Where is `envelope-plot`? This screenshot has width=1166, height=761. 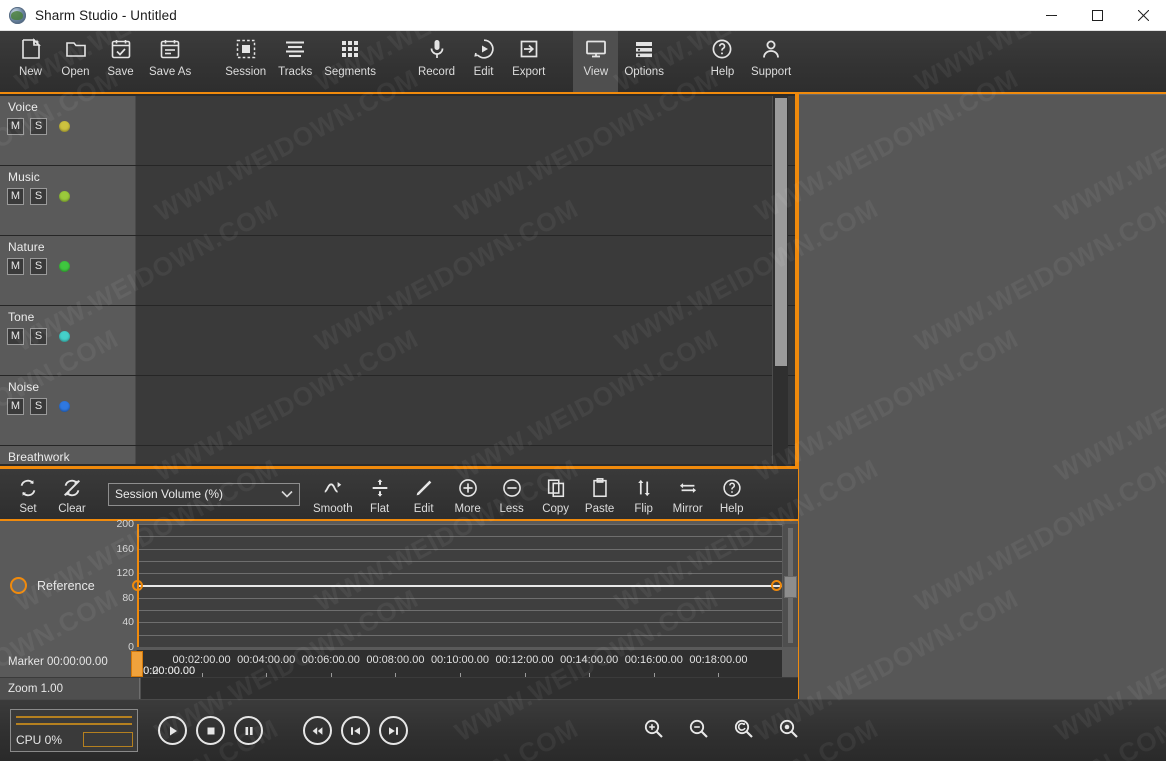
envelope-plot is located at coordinates (459, 585).